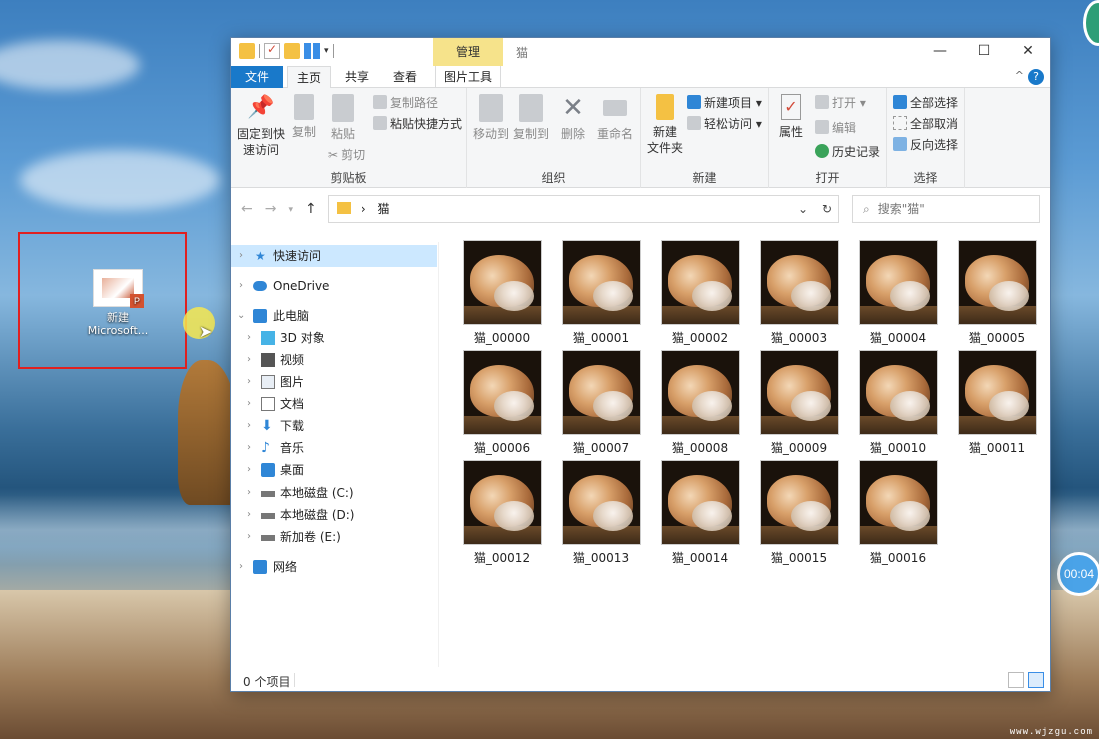  I want to click on back-arrow-icon: ←, so click(247, 210).